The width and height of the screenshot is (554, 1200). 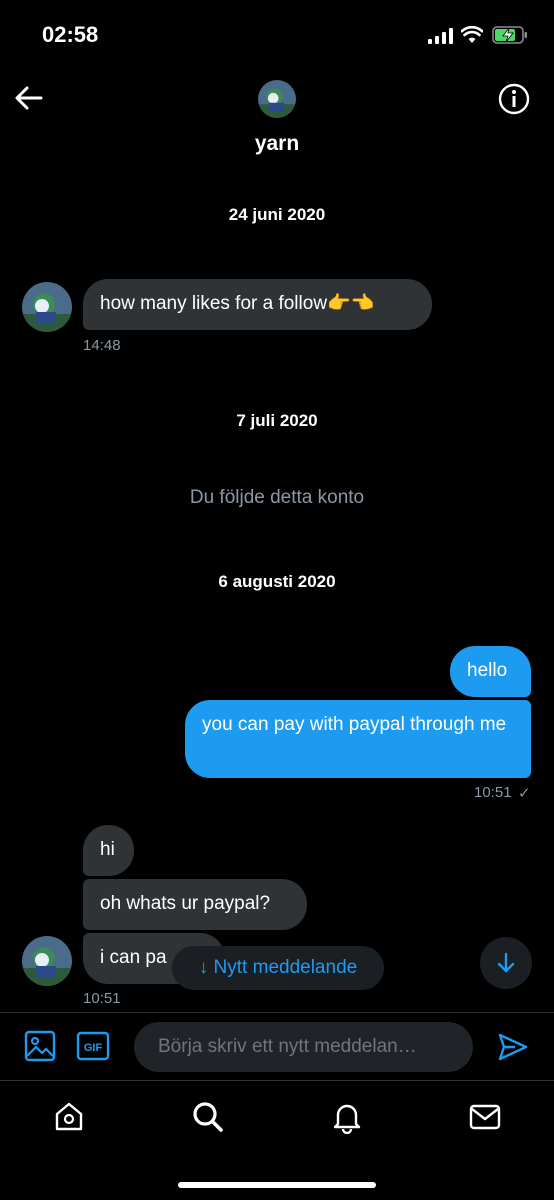 I want to click on date-separator: 6 augusti 2020, so click(x=277, y=581).